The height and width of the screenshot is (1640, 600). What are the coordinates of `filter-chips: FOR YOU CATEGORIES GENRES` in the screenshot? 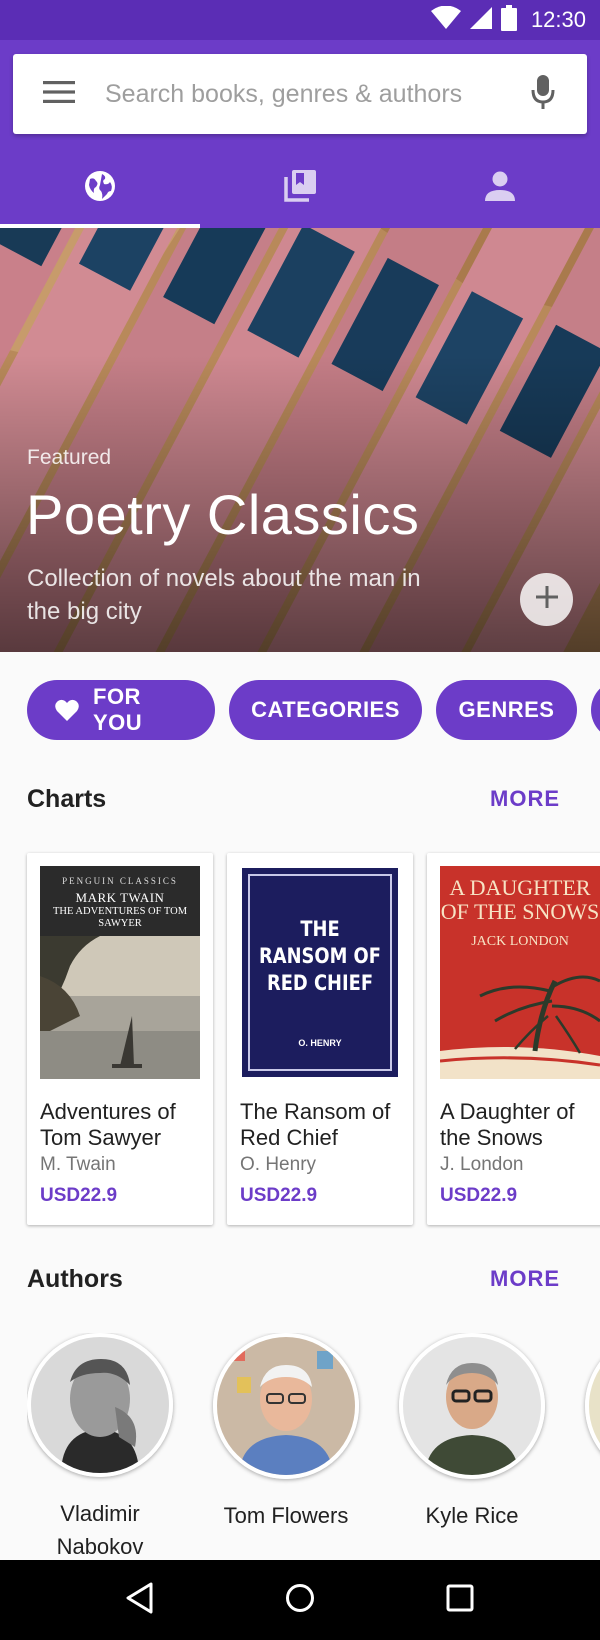 It's located at (313, 710).